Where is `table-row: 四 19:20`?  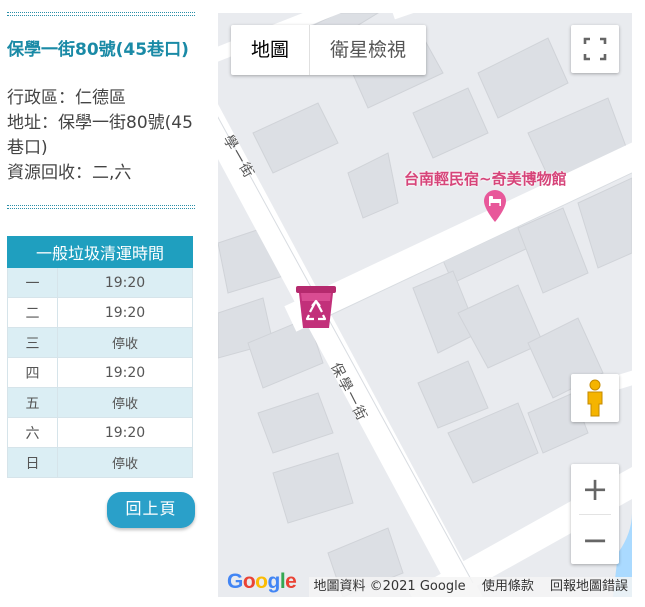 table-row: 四 19:20 is located at coordinates (100, 372).